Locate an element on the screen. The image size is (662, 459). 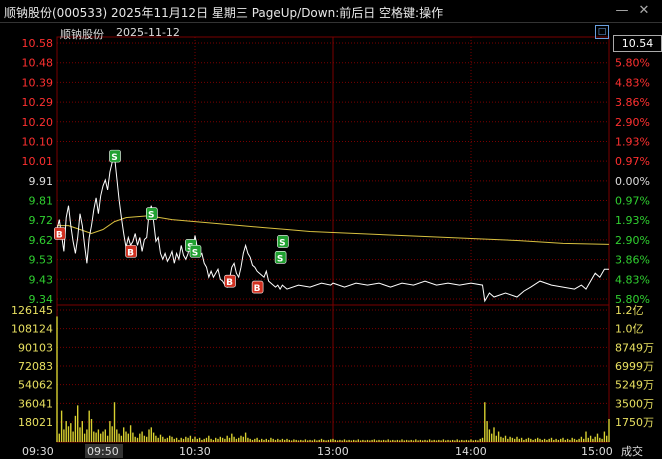
chart-date: 2025-11-12 is located at coordinates (148, 32).